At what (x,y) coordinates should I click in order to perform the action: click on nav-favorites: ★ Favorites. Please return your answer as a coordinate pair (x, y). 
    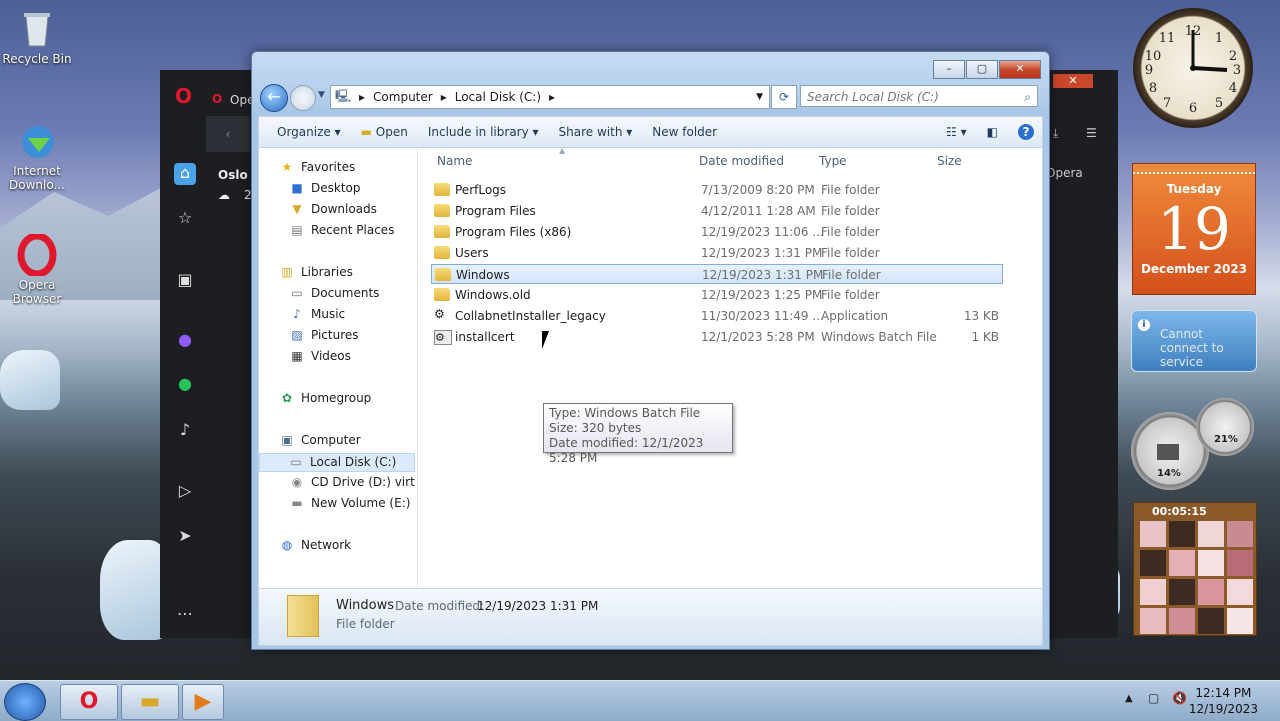
    Looking at the image, I should click on (317, 167).